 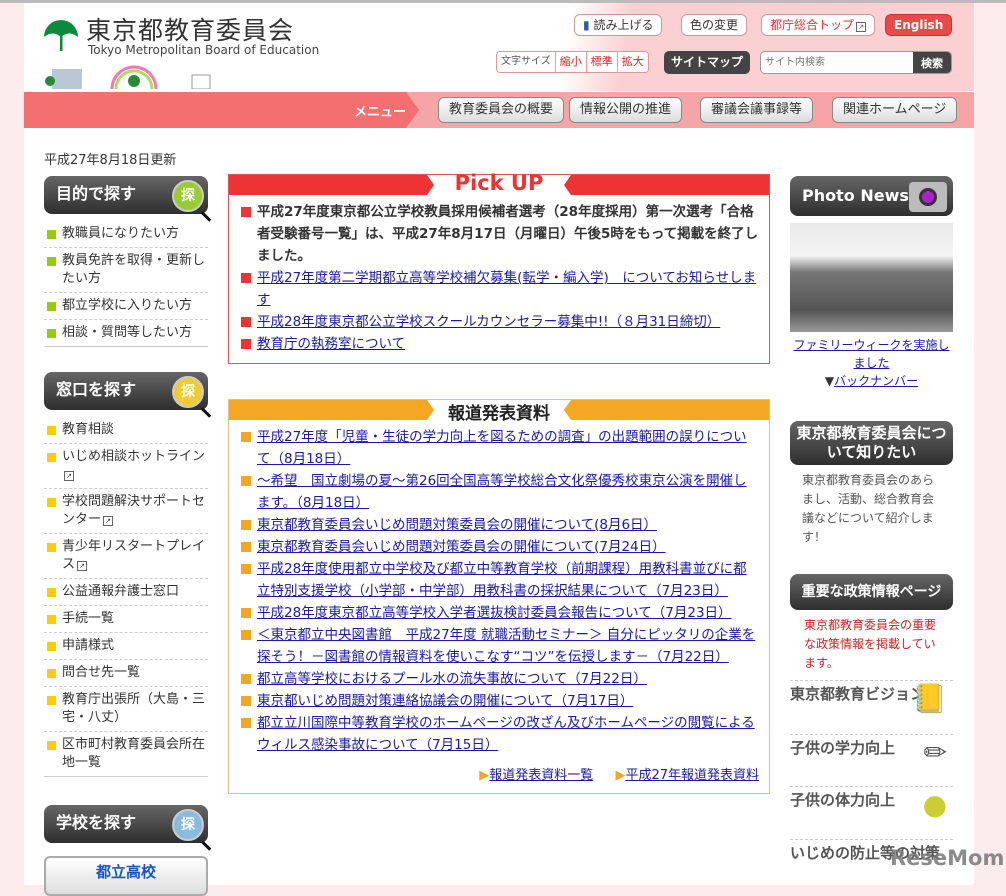 I want to click on pickup-link: 平成28年度東京都公立学校スクールカウンセラー募集中!!（８月31日締切）, so click(x=488, y=322).